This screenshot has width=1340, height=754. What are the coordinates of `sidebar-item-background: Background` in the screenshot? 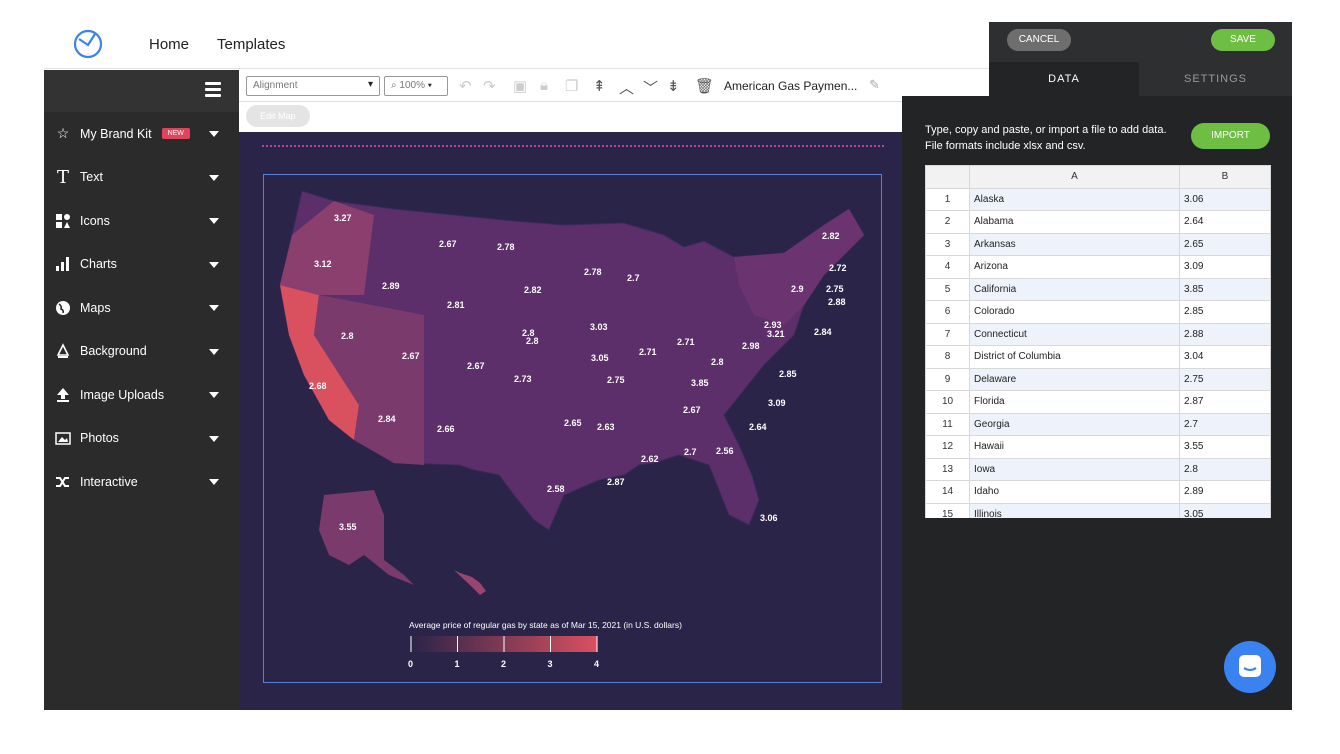 It's located at (141, 352).